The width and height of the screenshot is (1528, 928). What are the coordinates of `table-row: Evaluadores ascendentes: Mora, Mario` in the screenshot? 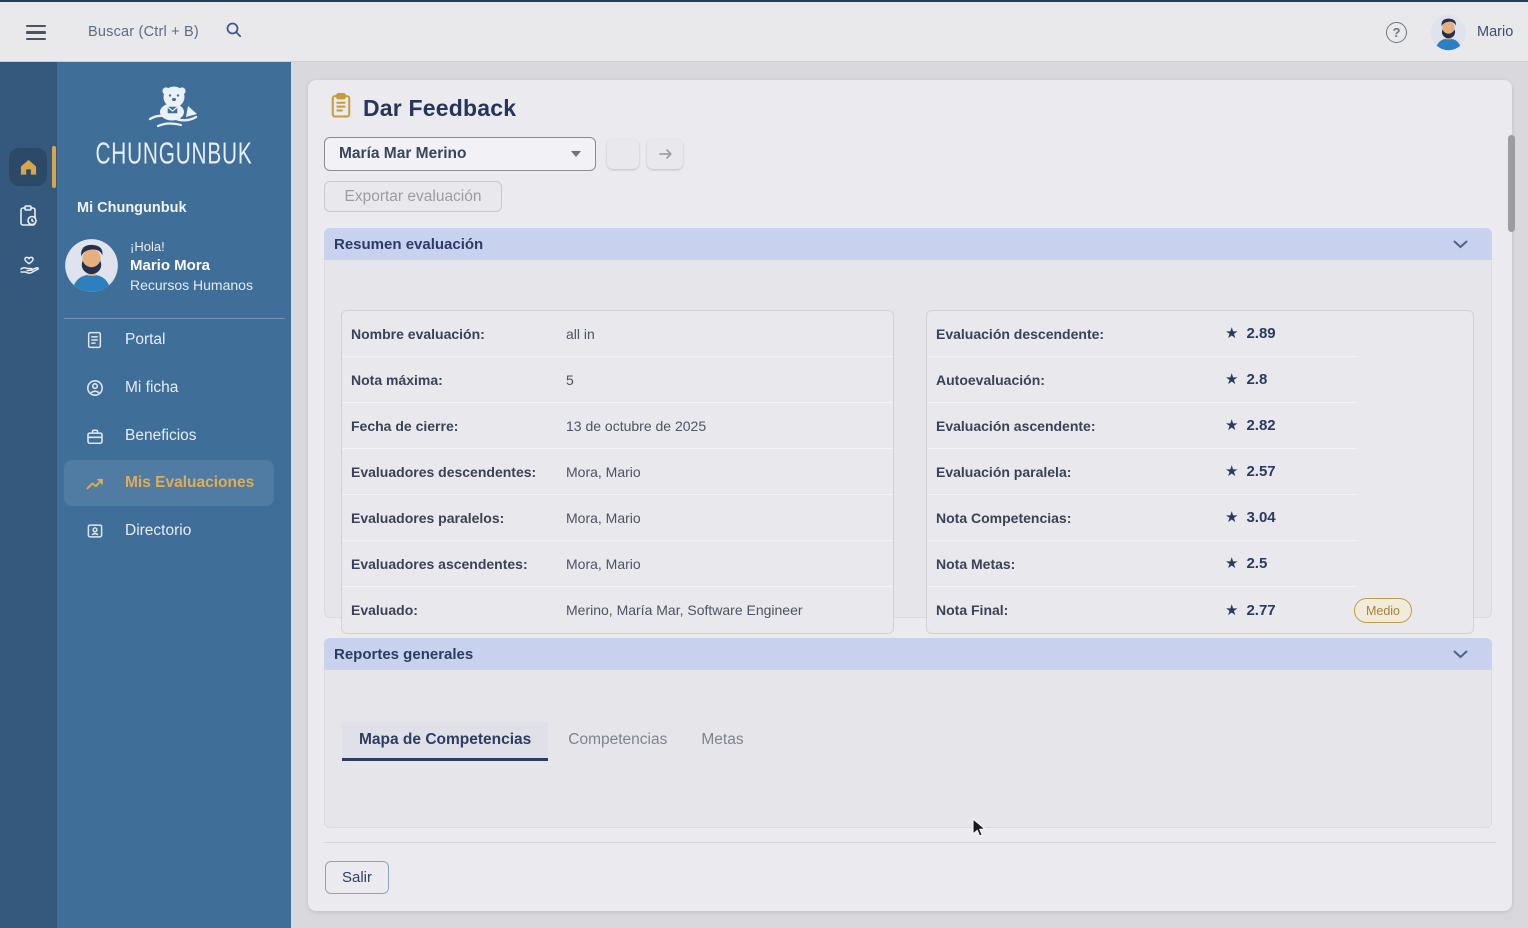 It's located at (617, 564).